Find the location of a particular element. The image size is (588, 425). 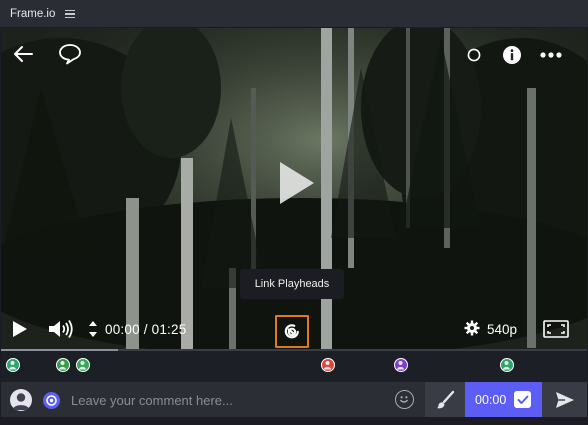

comment-timeline is located at coordinates (294, 365).